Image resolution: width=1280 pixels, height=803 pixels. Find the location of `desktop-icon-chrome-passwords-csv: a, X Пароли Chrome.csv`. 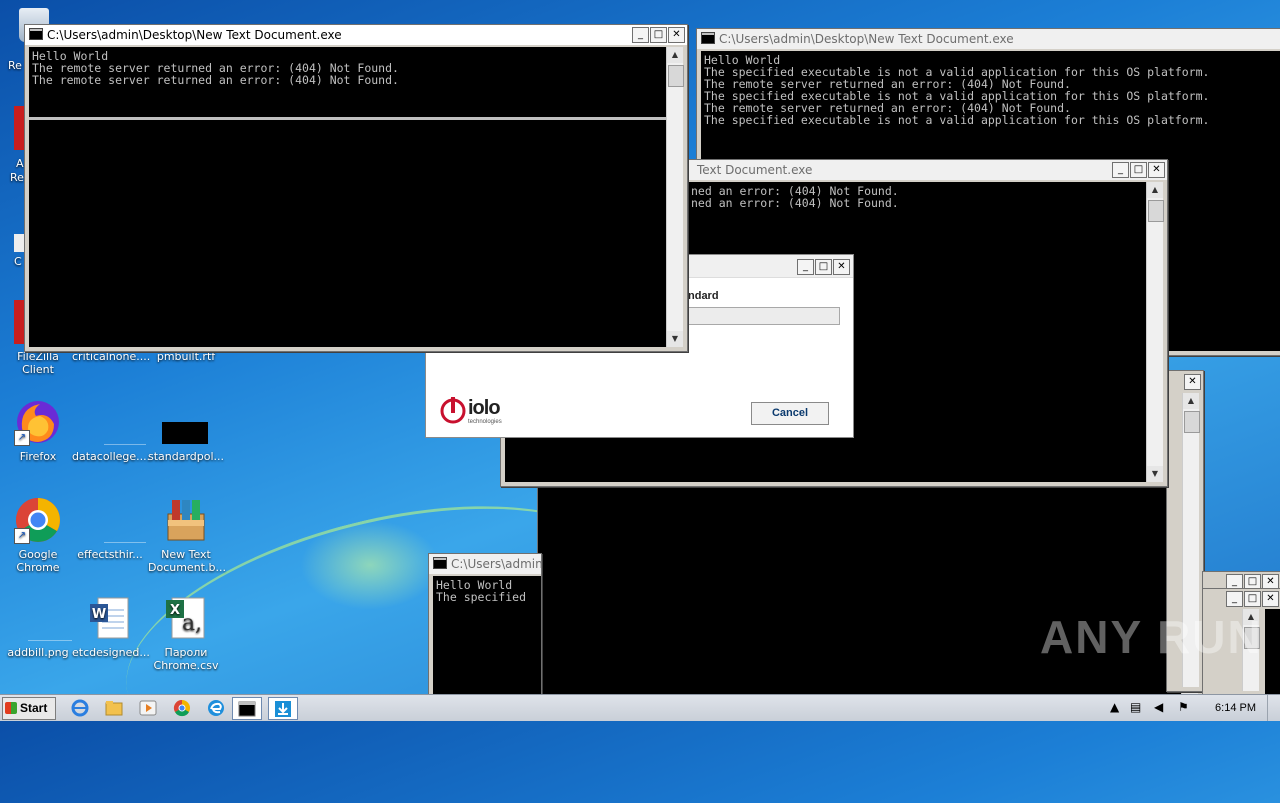

desktop-icon-chrome-passwords-csv: a, X Пароли Chrome.csv is located at coordinates (186, 633).